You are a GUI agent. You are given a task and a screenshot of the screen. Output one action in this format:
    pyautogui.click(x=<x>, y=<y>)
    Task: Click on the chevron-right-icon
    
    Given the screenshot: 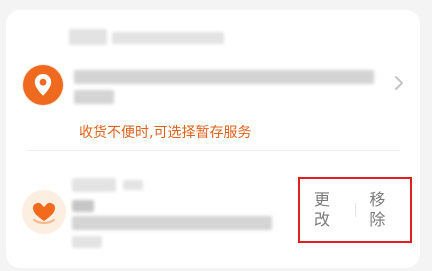 What is the action you would take?
    pyautogui.click(x=399, y=83)
    